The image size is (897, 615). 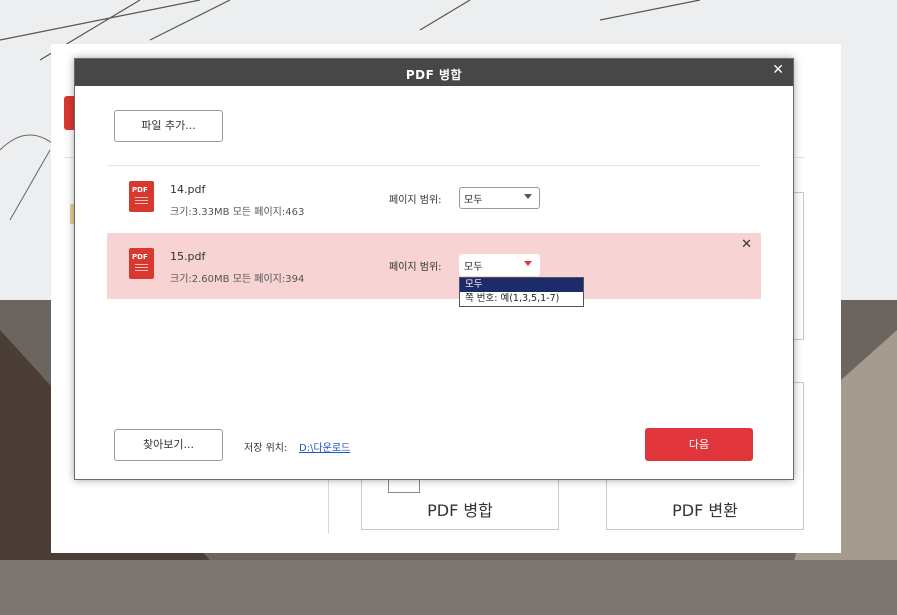 I want to click on page-range-dropdown: 모두 쪽 번호: 예(1,3,5,1-7), so click(x=521, y=292).